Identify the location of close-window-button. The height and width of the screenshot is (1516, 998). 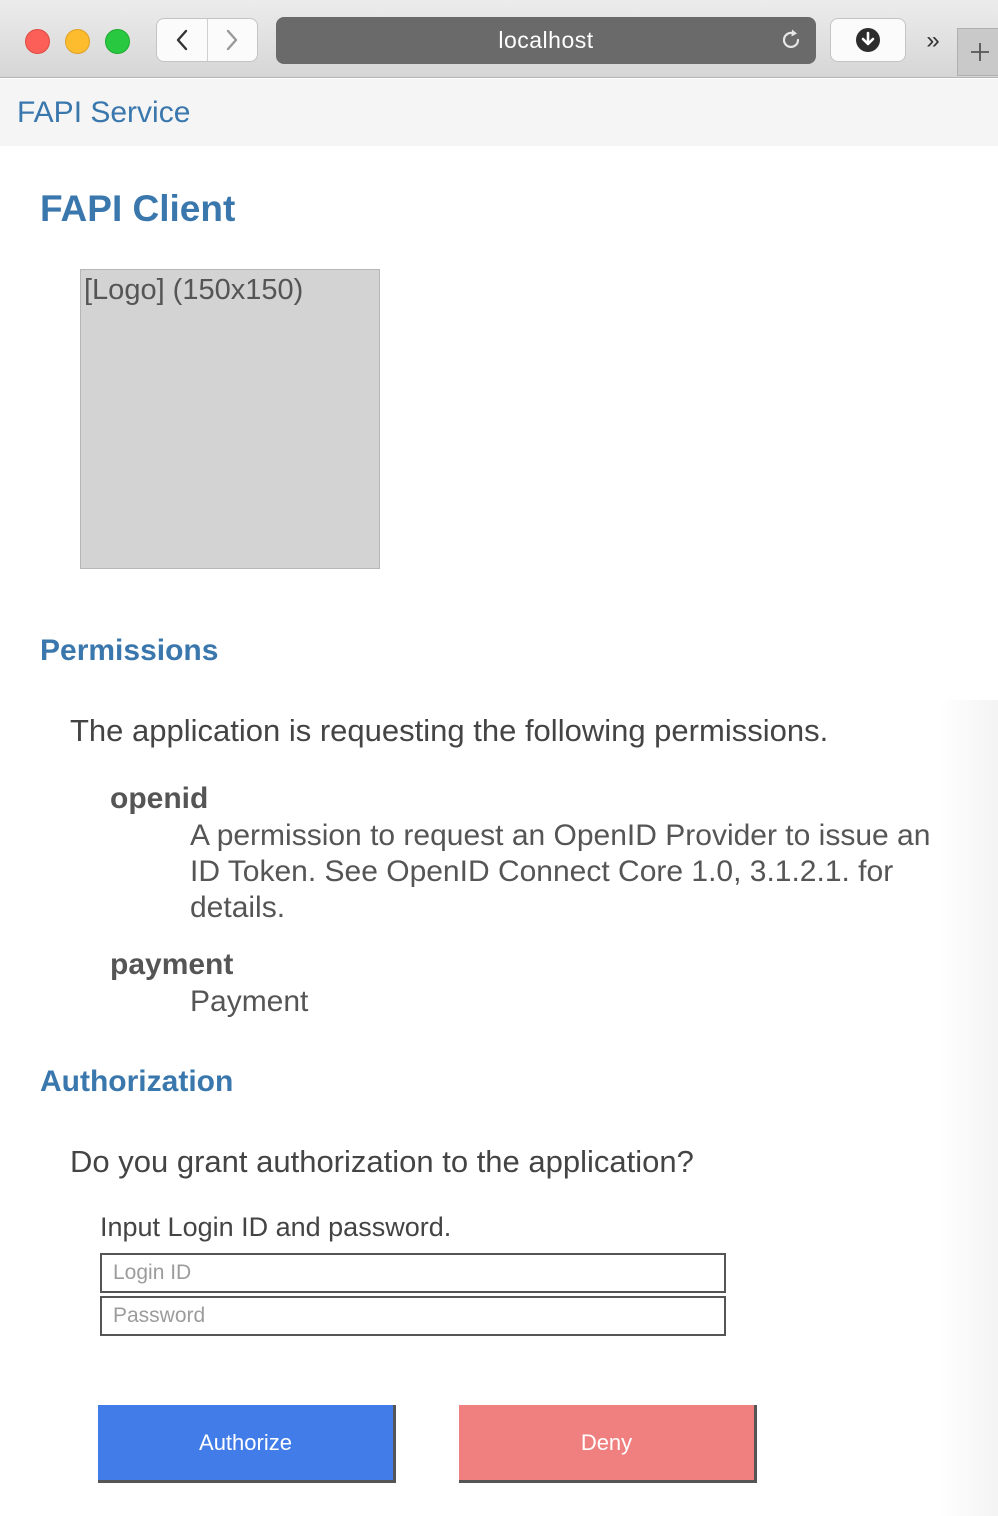
(37, 41).